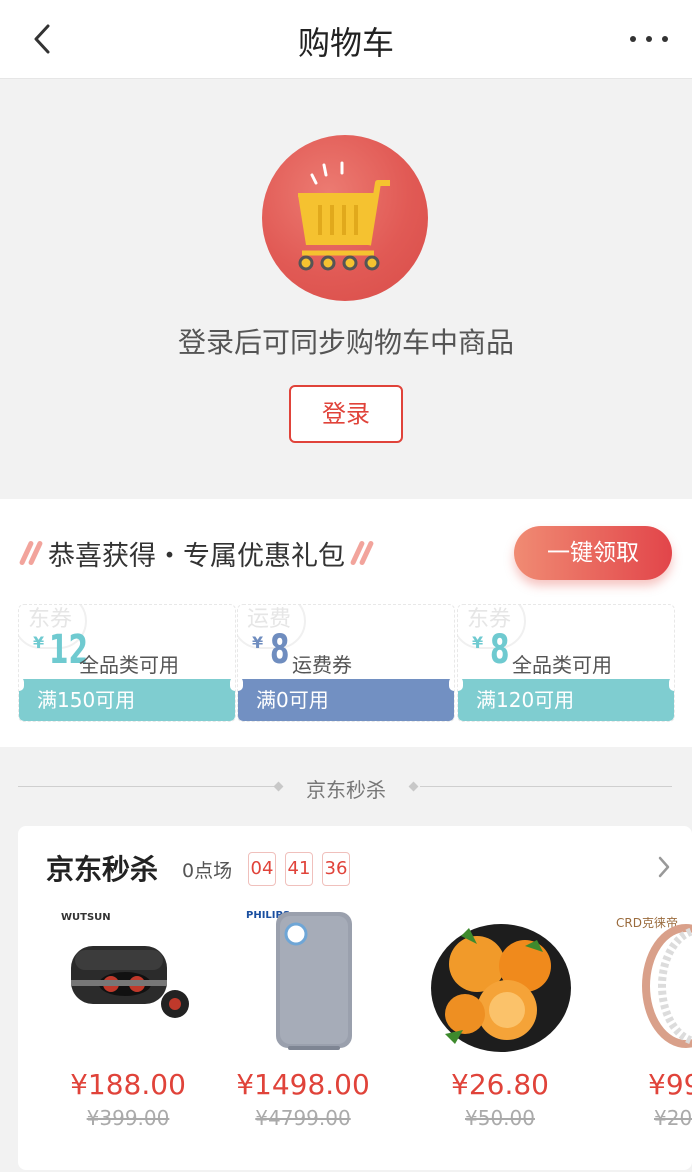 Image resolution: width=692 pixels, height=1172 pixels. I want to click on header-bar: 购物车, so click(346, 39).